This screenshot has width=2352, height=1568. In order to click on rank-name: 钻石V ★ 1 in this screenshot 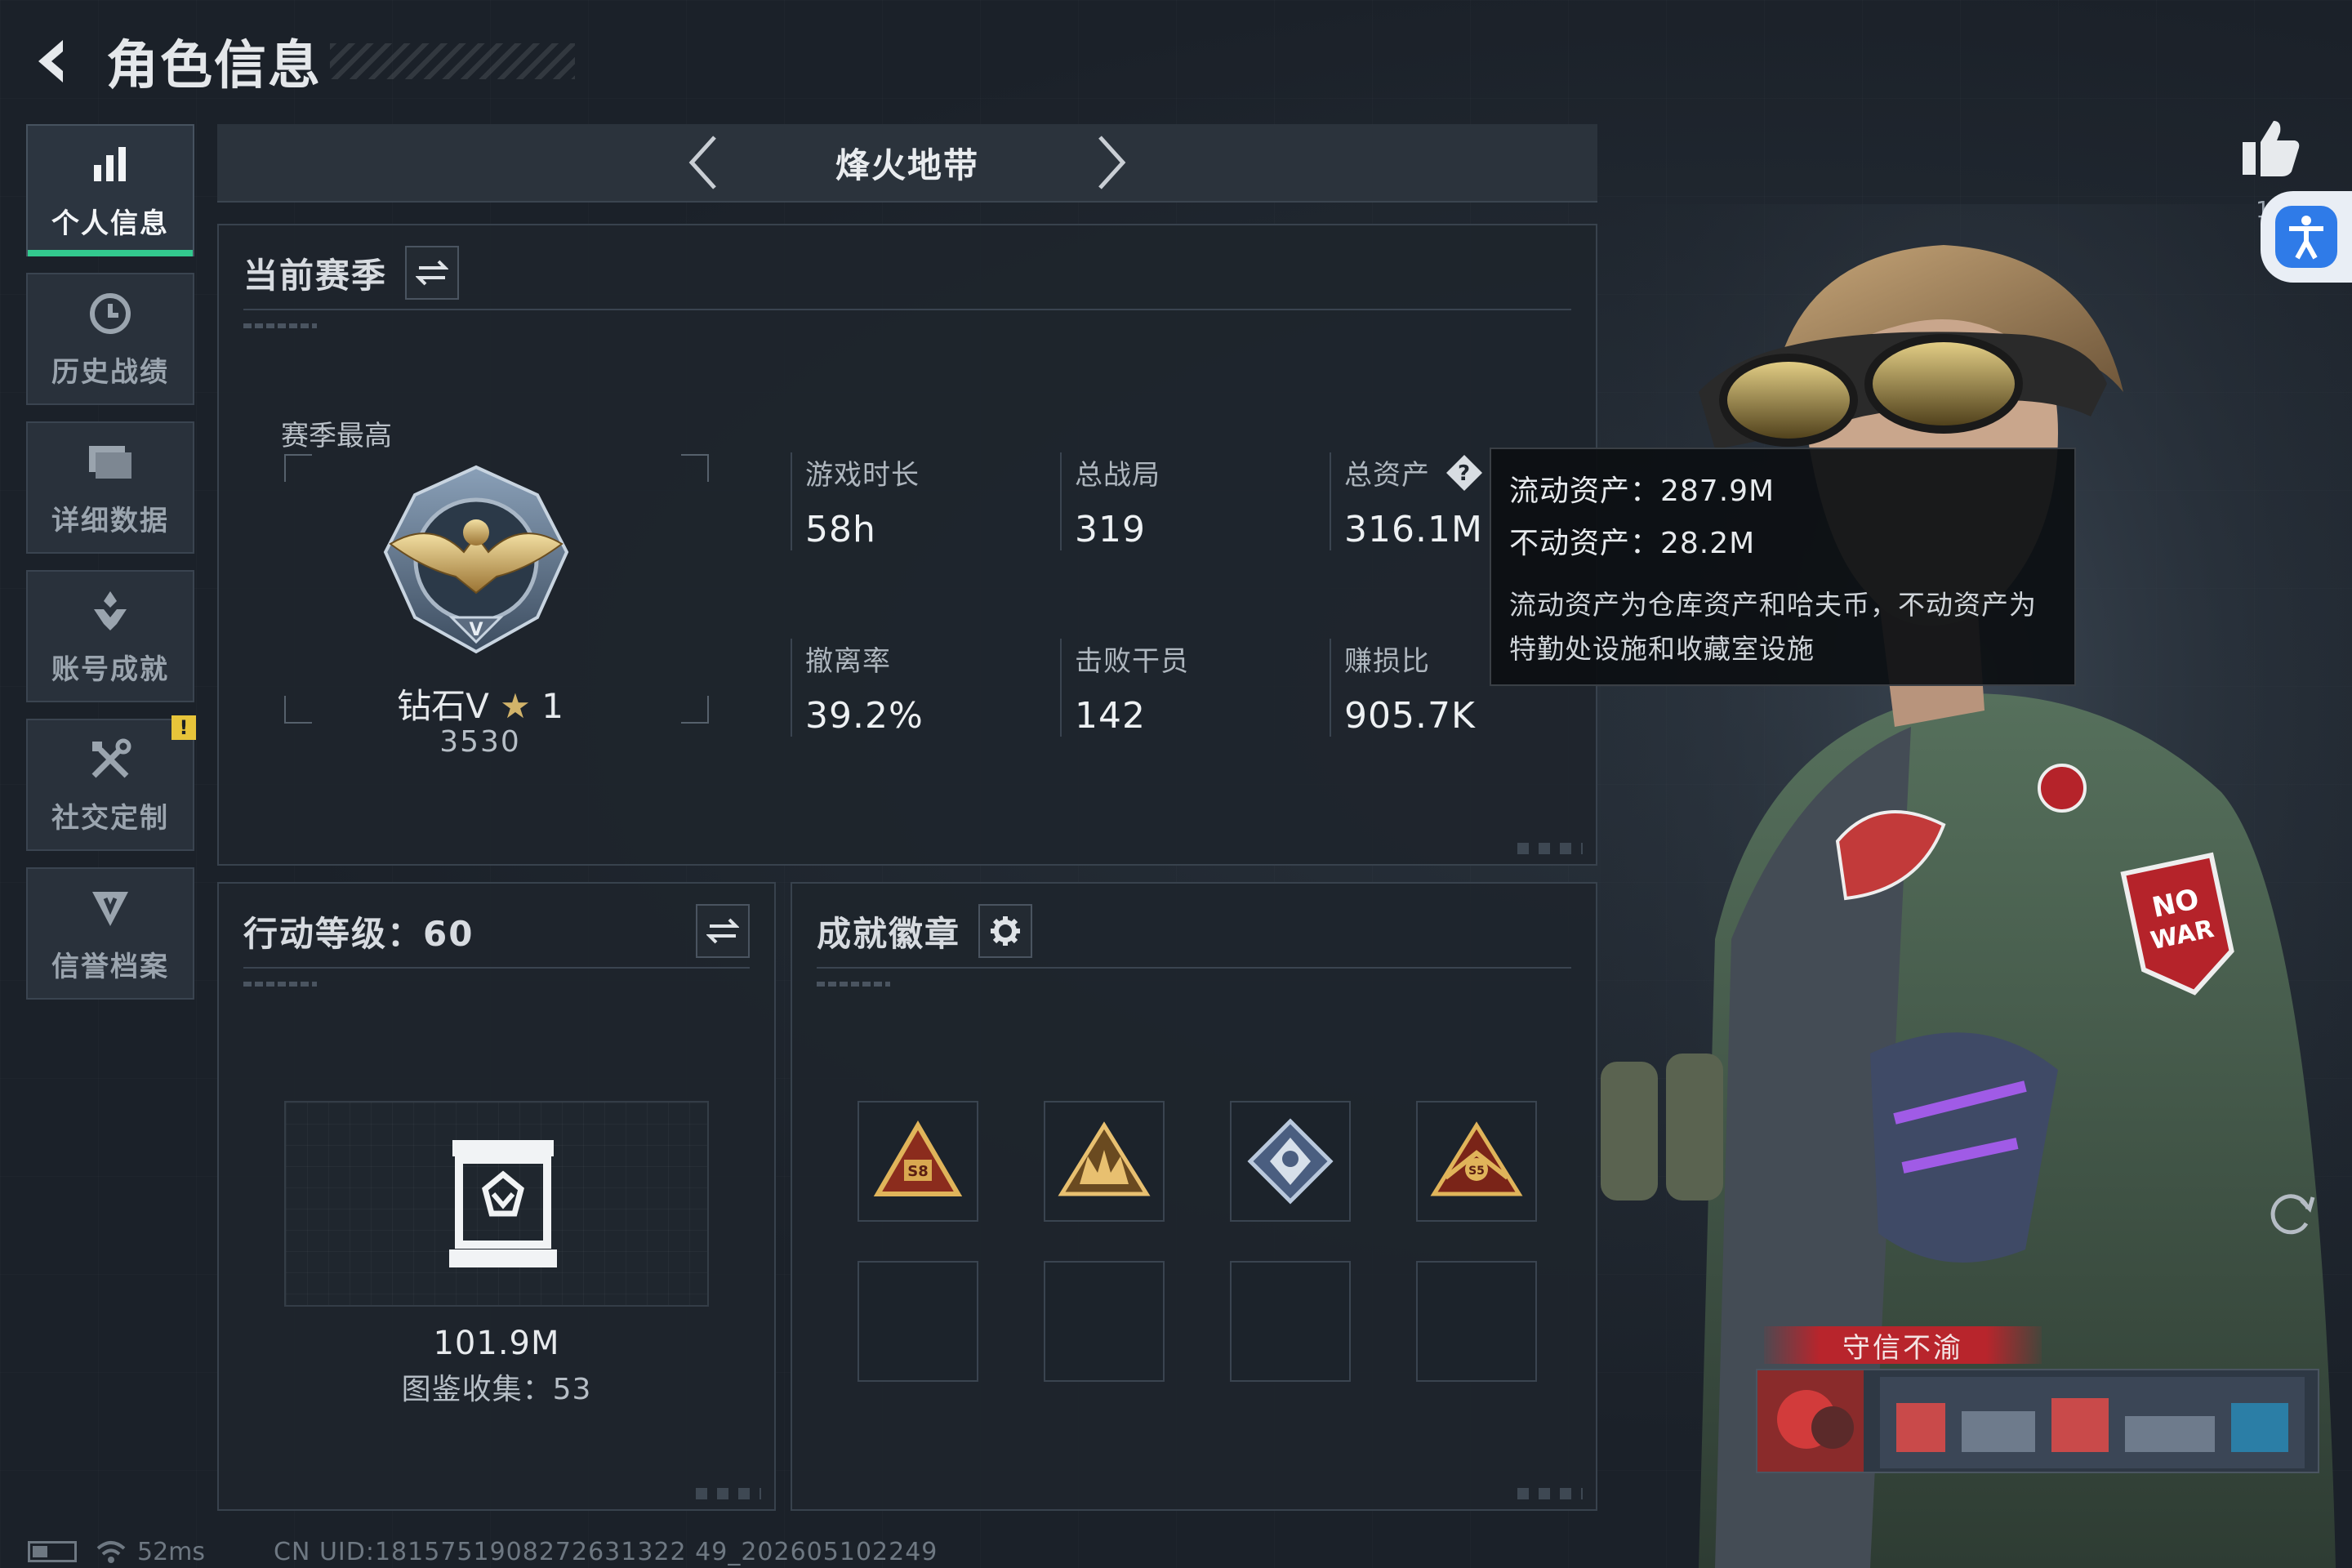, I will do `click(480, 703)`.